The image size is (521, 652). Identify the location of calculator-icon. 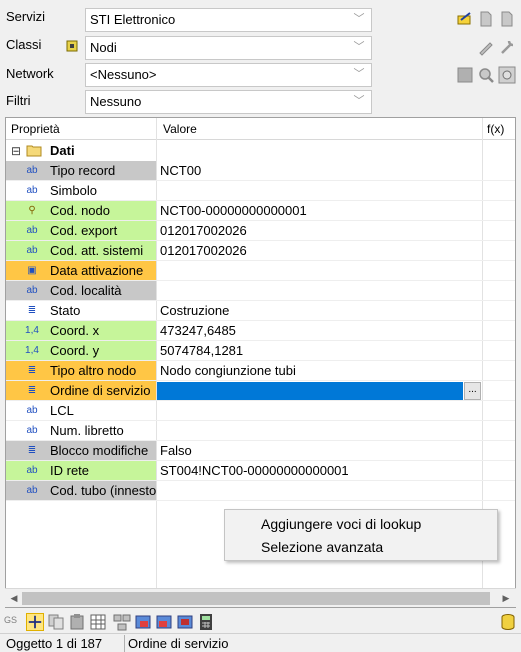
(206, 622).